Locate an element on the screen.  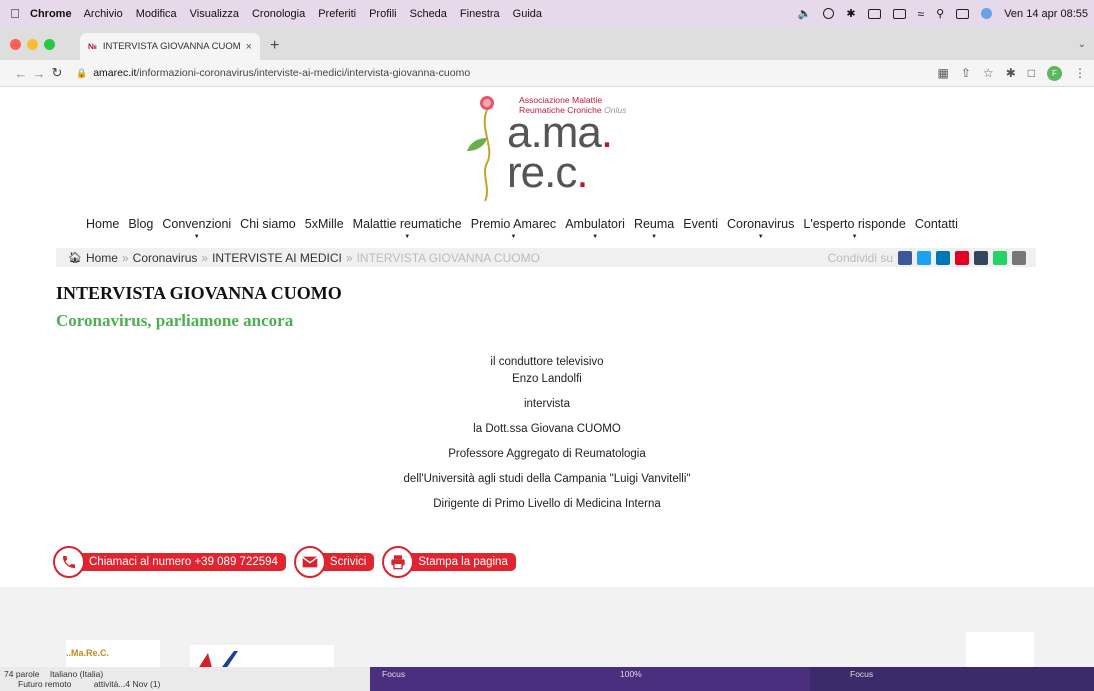
menubar-item-scheda: Scheda is located at coordinates (428, 14).